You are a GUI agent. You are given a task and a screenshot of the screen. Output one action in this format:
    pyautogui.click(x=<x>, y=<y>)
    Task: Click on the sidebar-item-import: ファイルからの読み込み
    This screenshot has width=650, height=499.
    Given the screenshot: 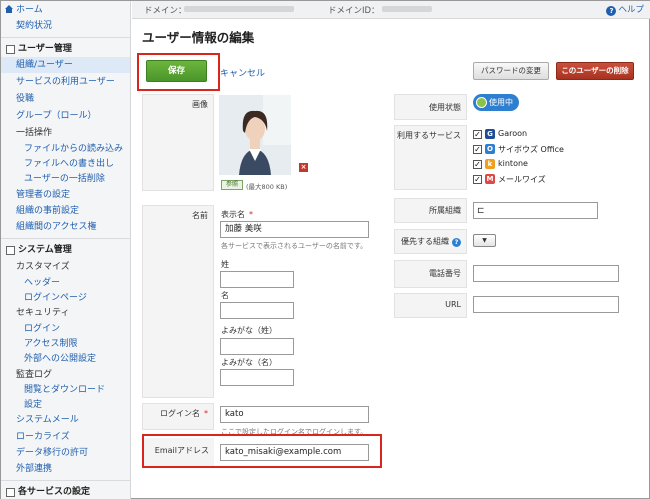 What is the action you would take?
    pyautogui.click(x=65, y=149)
    